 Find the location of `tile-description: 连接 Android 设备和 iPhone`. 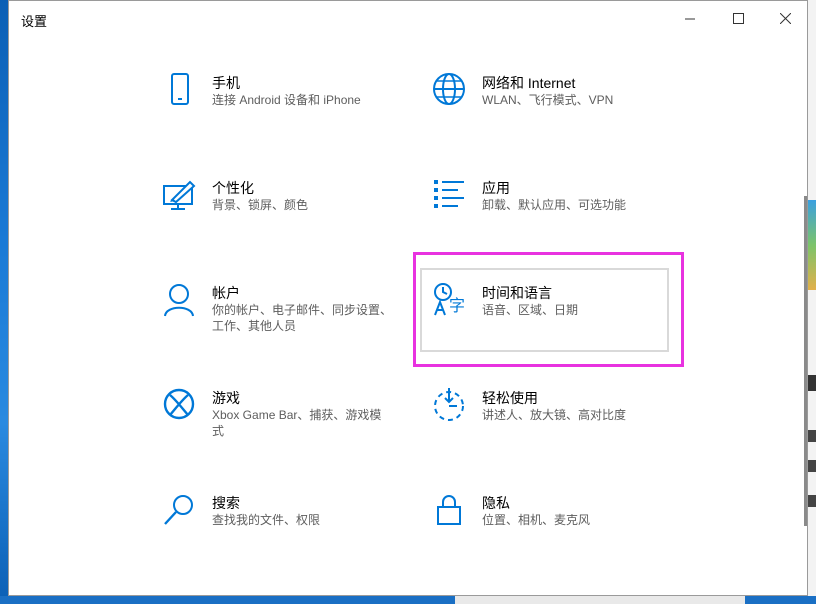

tile-description: 连接 Android 设备和 iPhone is located at coordinates (286, 100).